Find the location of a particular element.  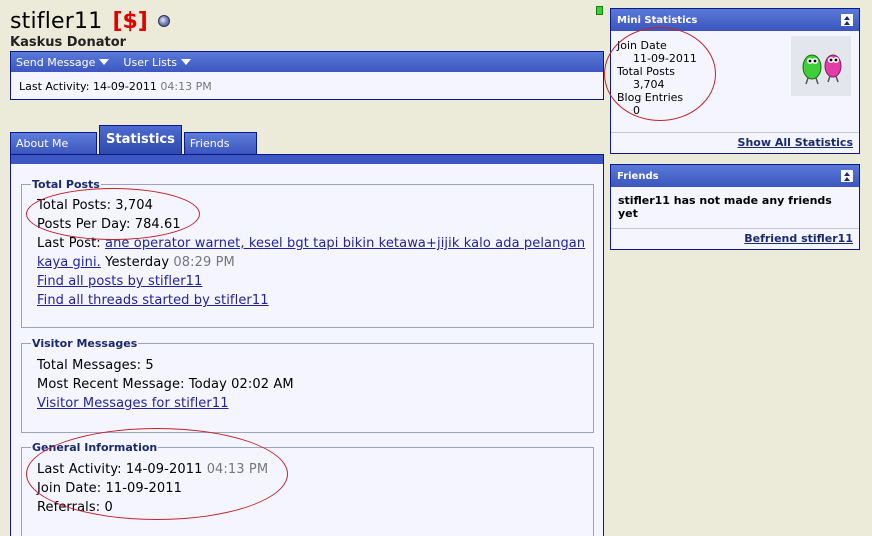

blog-entries-value: 0 is located at coordinates (636, 110).